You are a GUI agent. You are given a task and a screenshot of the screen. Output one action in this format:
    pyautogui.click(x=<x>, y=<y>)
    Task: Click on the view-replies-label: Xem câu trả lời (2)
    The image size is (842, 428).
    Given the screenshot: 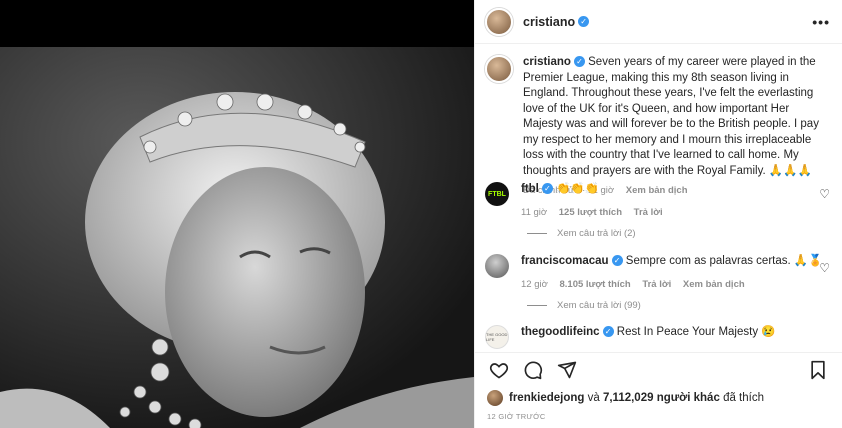 What is the action you would take?
    pyautogui.click(x=596, y=233)
    